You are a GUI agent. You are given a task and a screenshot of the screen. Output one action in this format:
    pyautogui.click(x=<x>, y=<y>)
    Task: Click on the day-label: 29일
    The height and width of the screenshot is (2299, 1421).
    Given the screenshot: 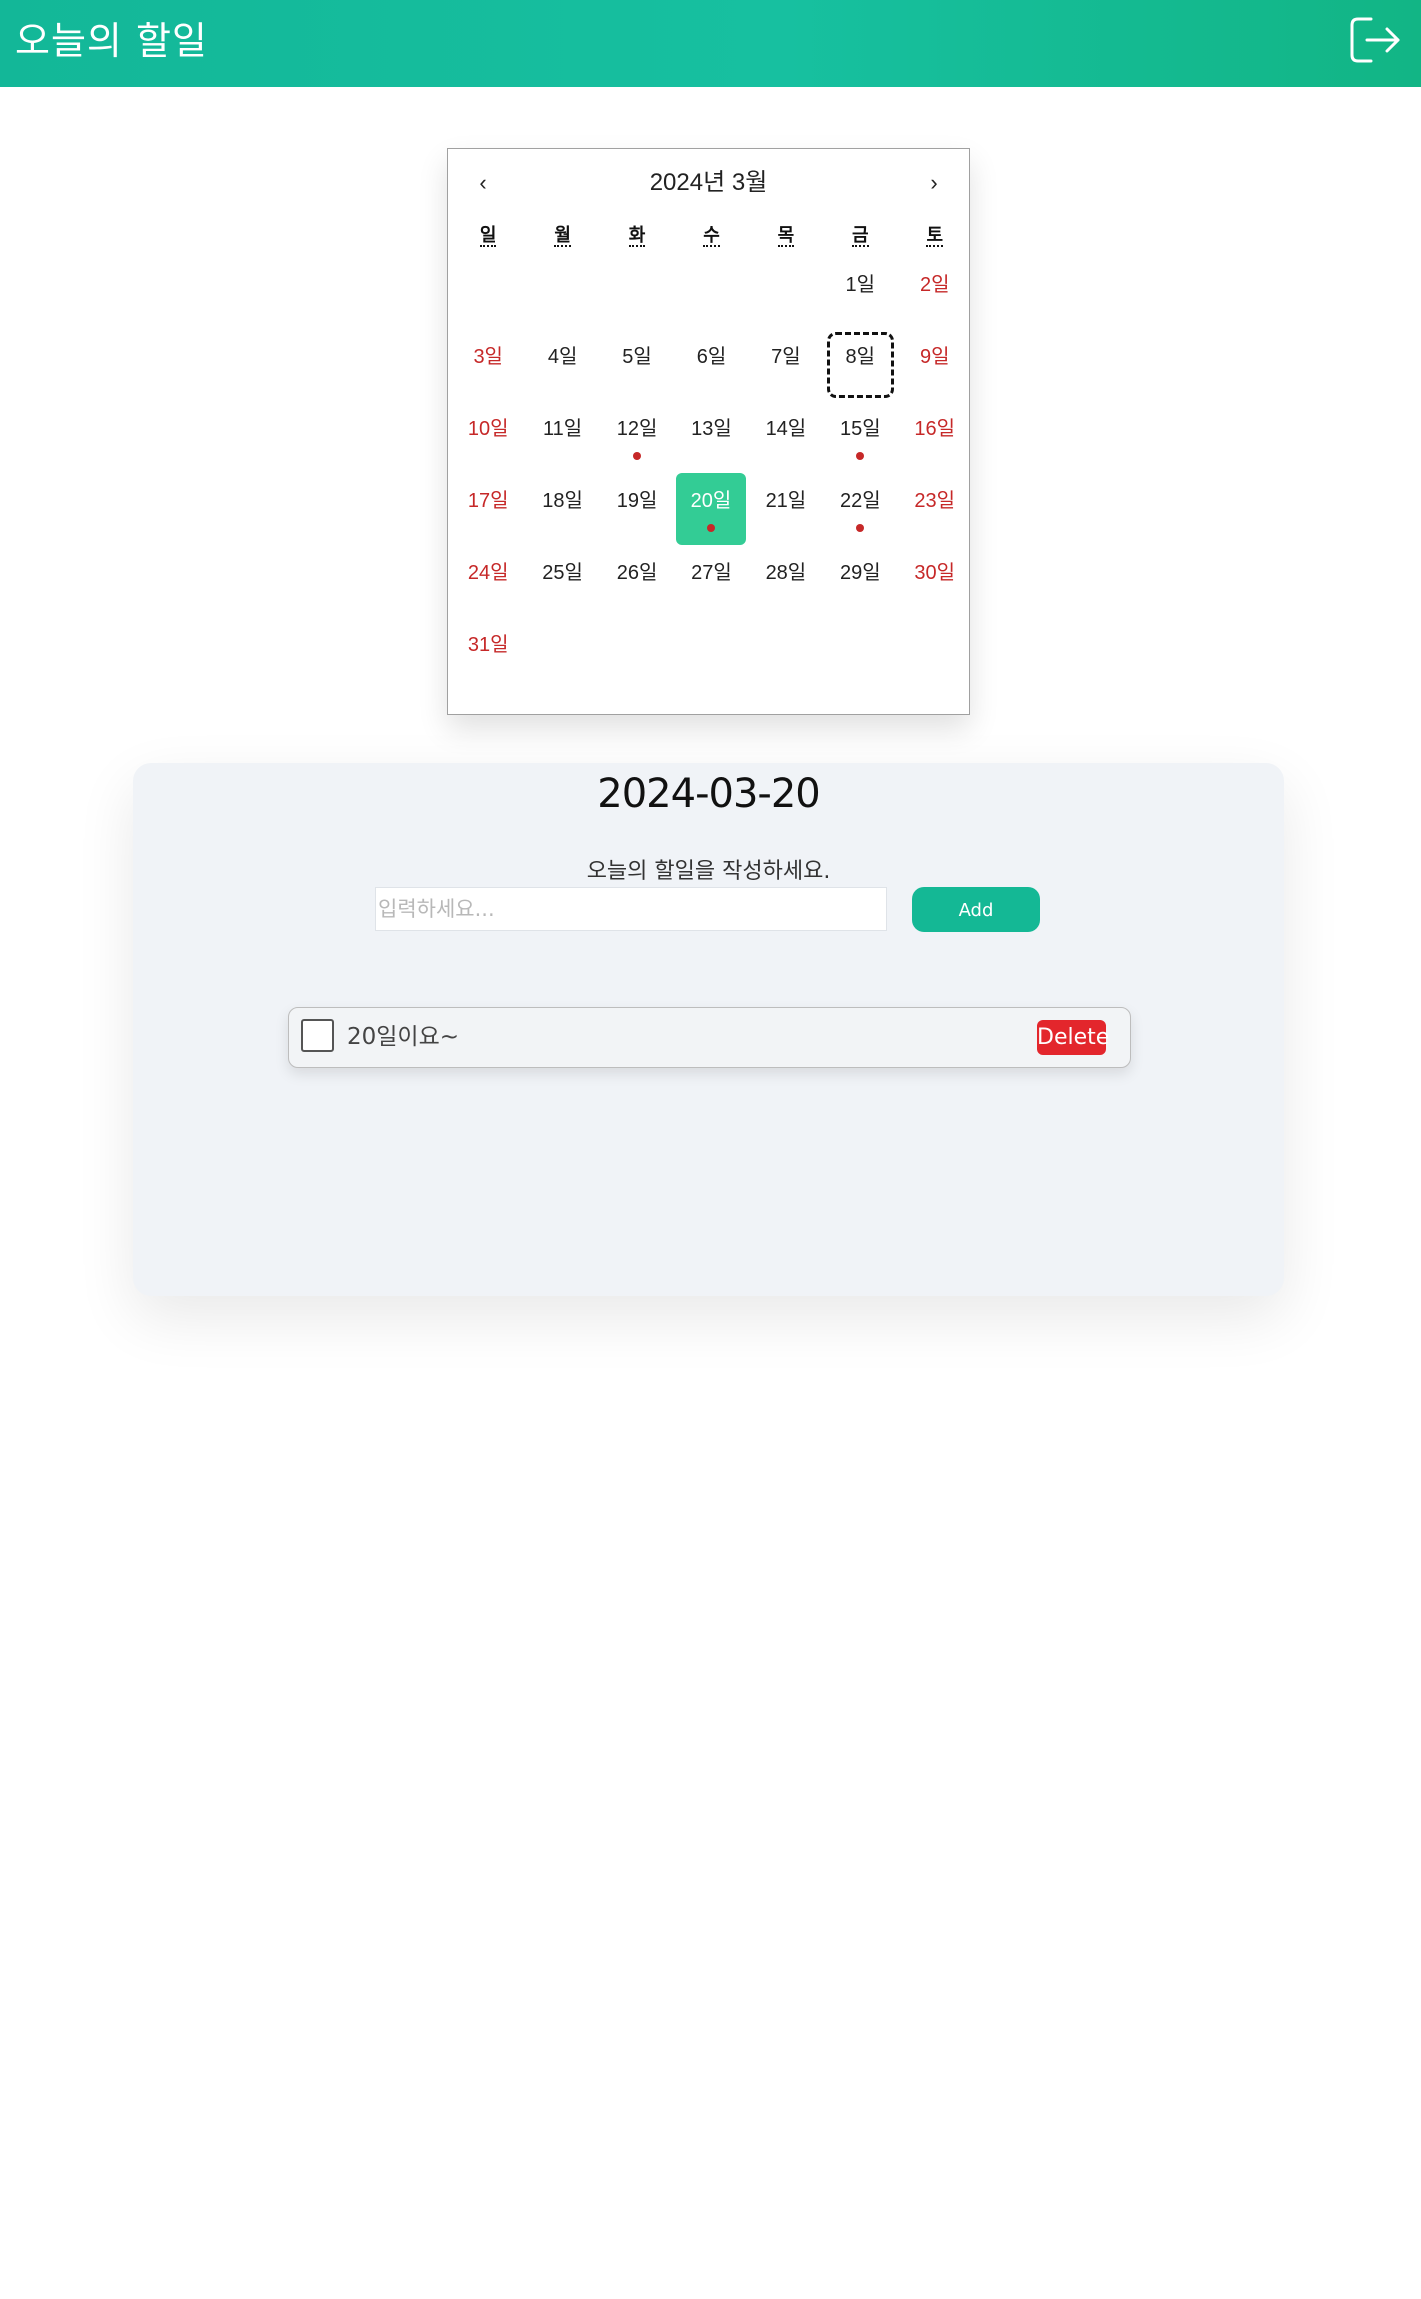 What is the action you would take?
    pyautogui.click(x=860, y=573)
    